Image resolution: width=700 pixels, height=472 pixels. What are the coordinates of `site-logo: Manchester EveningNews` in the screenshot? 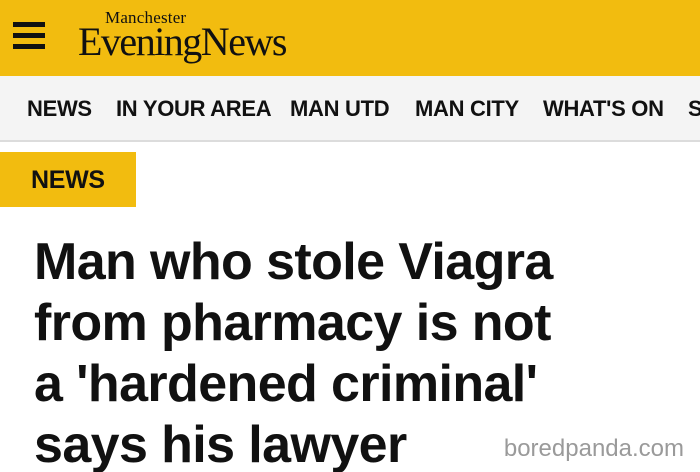 It's located at (198, 37).